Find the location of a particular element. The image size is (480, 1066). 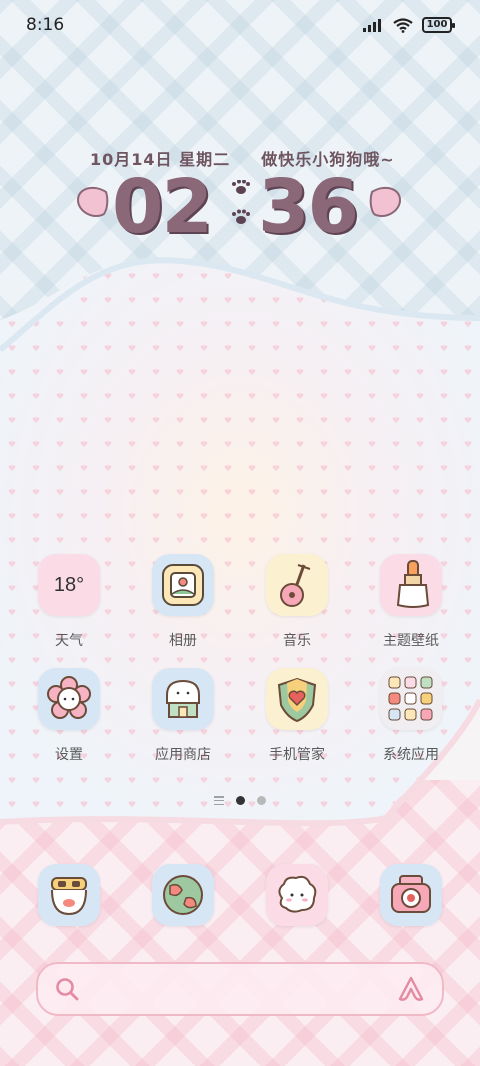

app-label-phone-manager: 手机管家 is located at coordinates (297, 755).